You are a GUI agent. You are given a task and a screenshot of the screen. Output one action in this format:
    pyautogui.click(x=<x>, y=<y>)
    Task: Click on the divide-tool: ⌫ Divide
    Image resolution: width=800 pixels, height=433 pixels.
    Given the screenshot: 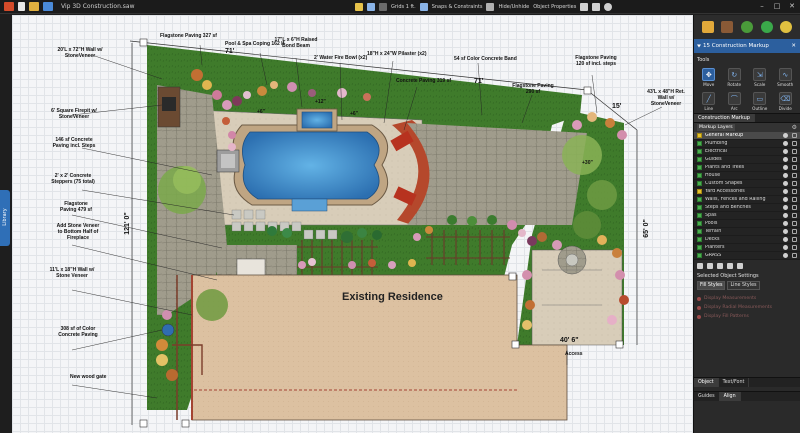 What is the action you would take?
    pyautogui.click(x=786, y=100)
    